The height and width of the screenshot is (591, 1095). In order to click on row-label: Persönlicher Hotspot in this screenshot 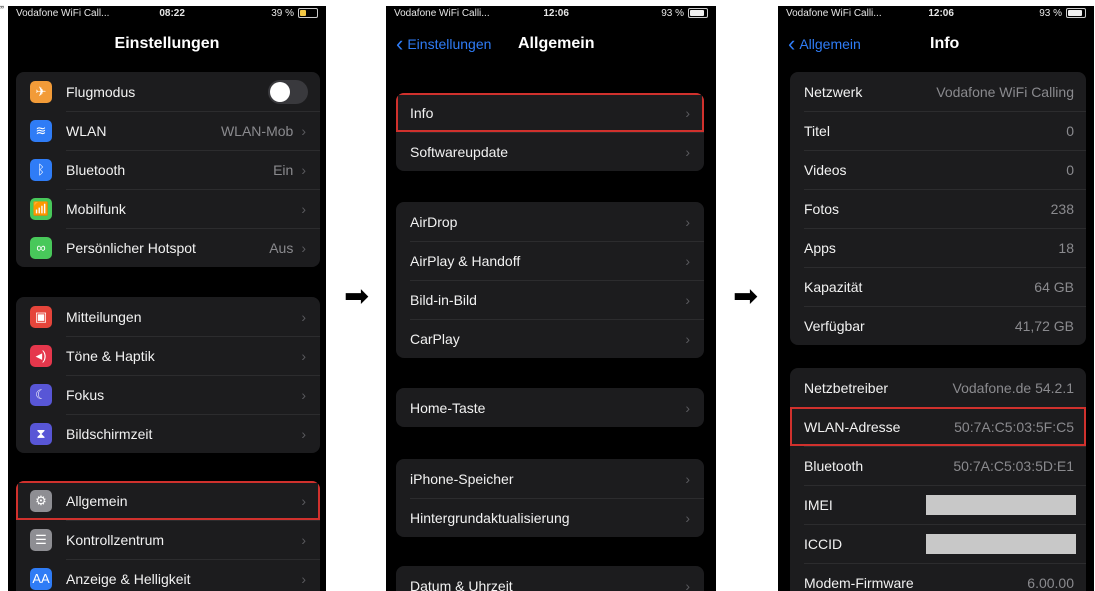, I will do `click(131, 247)`.